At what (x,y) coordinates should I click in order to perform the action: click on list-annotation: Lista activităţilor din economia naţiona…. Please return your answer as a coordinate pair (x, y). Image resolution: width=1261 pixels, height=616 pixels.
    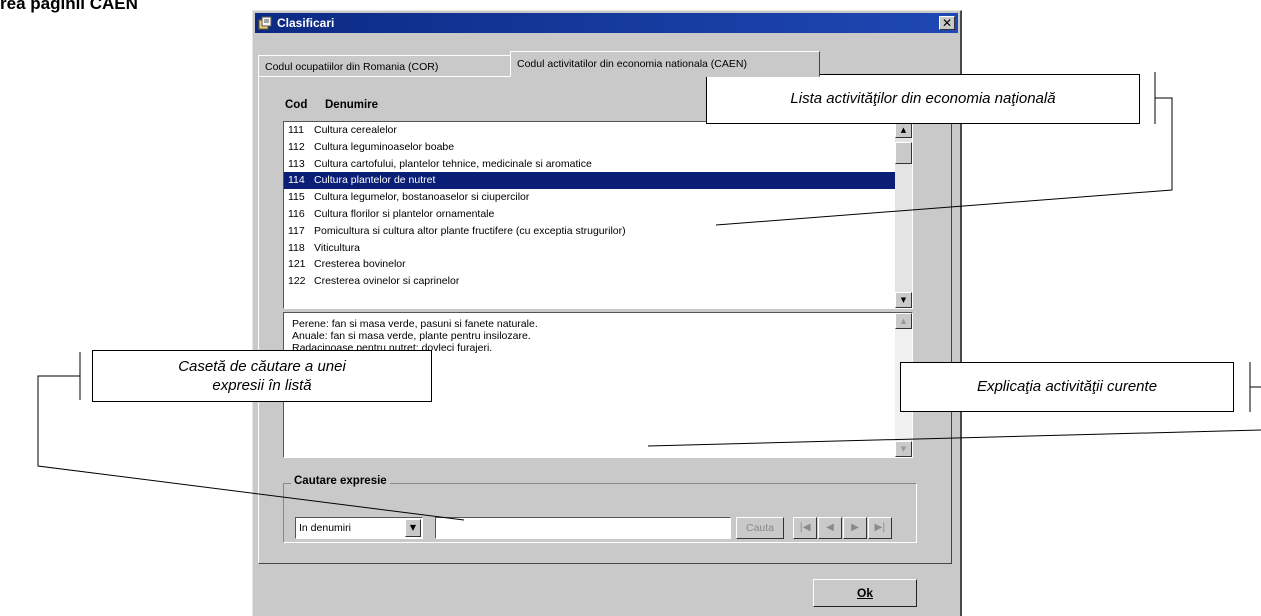
    Looking at the image, I should click on (923, 99).